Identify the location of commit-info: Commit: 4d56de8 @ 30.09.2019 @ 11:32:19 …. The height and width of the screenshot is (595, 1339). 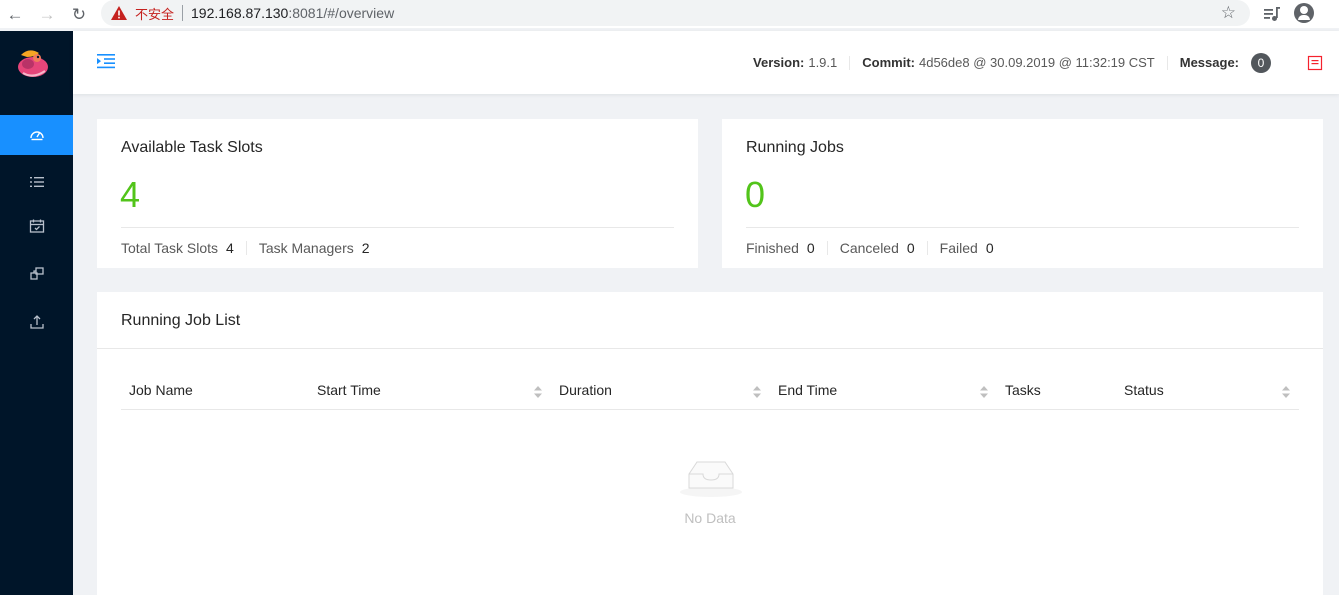
(1008, 62).